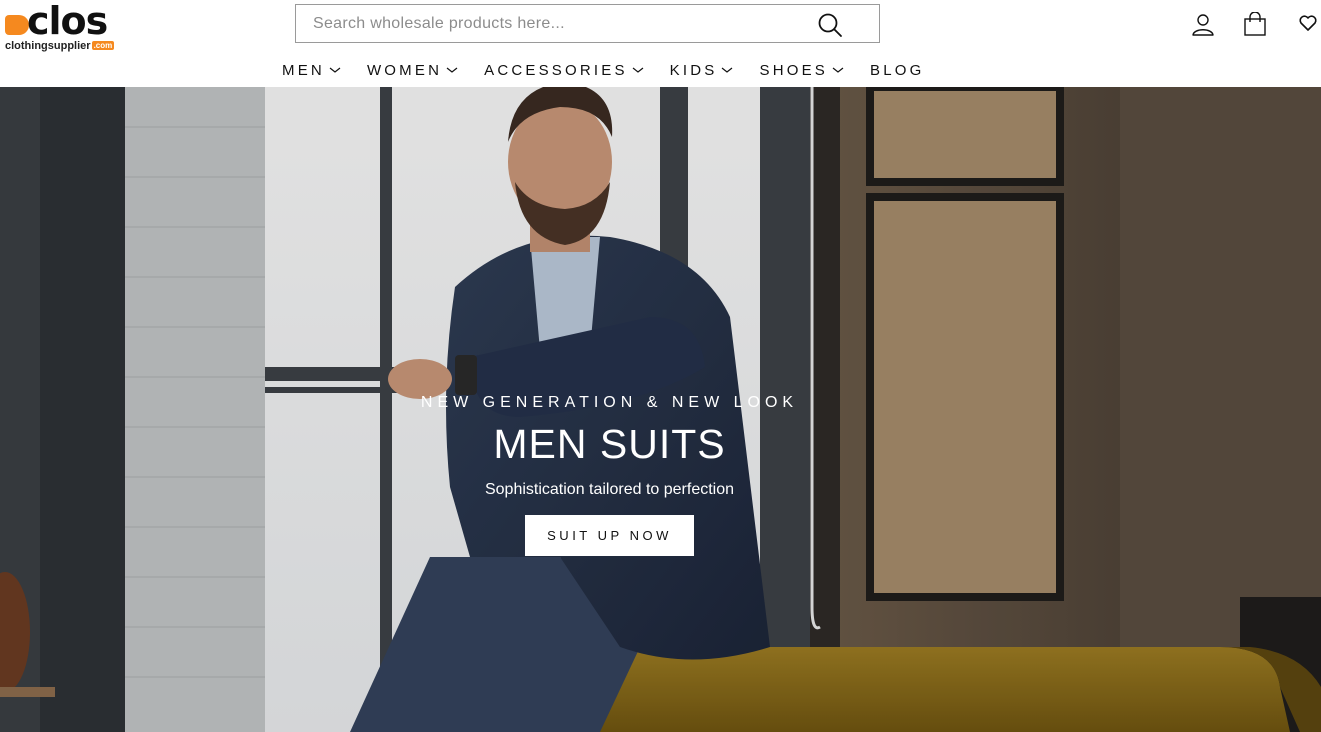 The width and height of the screenshot is (1321, 732). I want to click on main-navigation: MEN WOMEN ACCESSORIES KIDS SHOES BLOG, so click(603, 70).